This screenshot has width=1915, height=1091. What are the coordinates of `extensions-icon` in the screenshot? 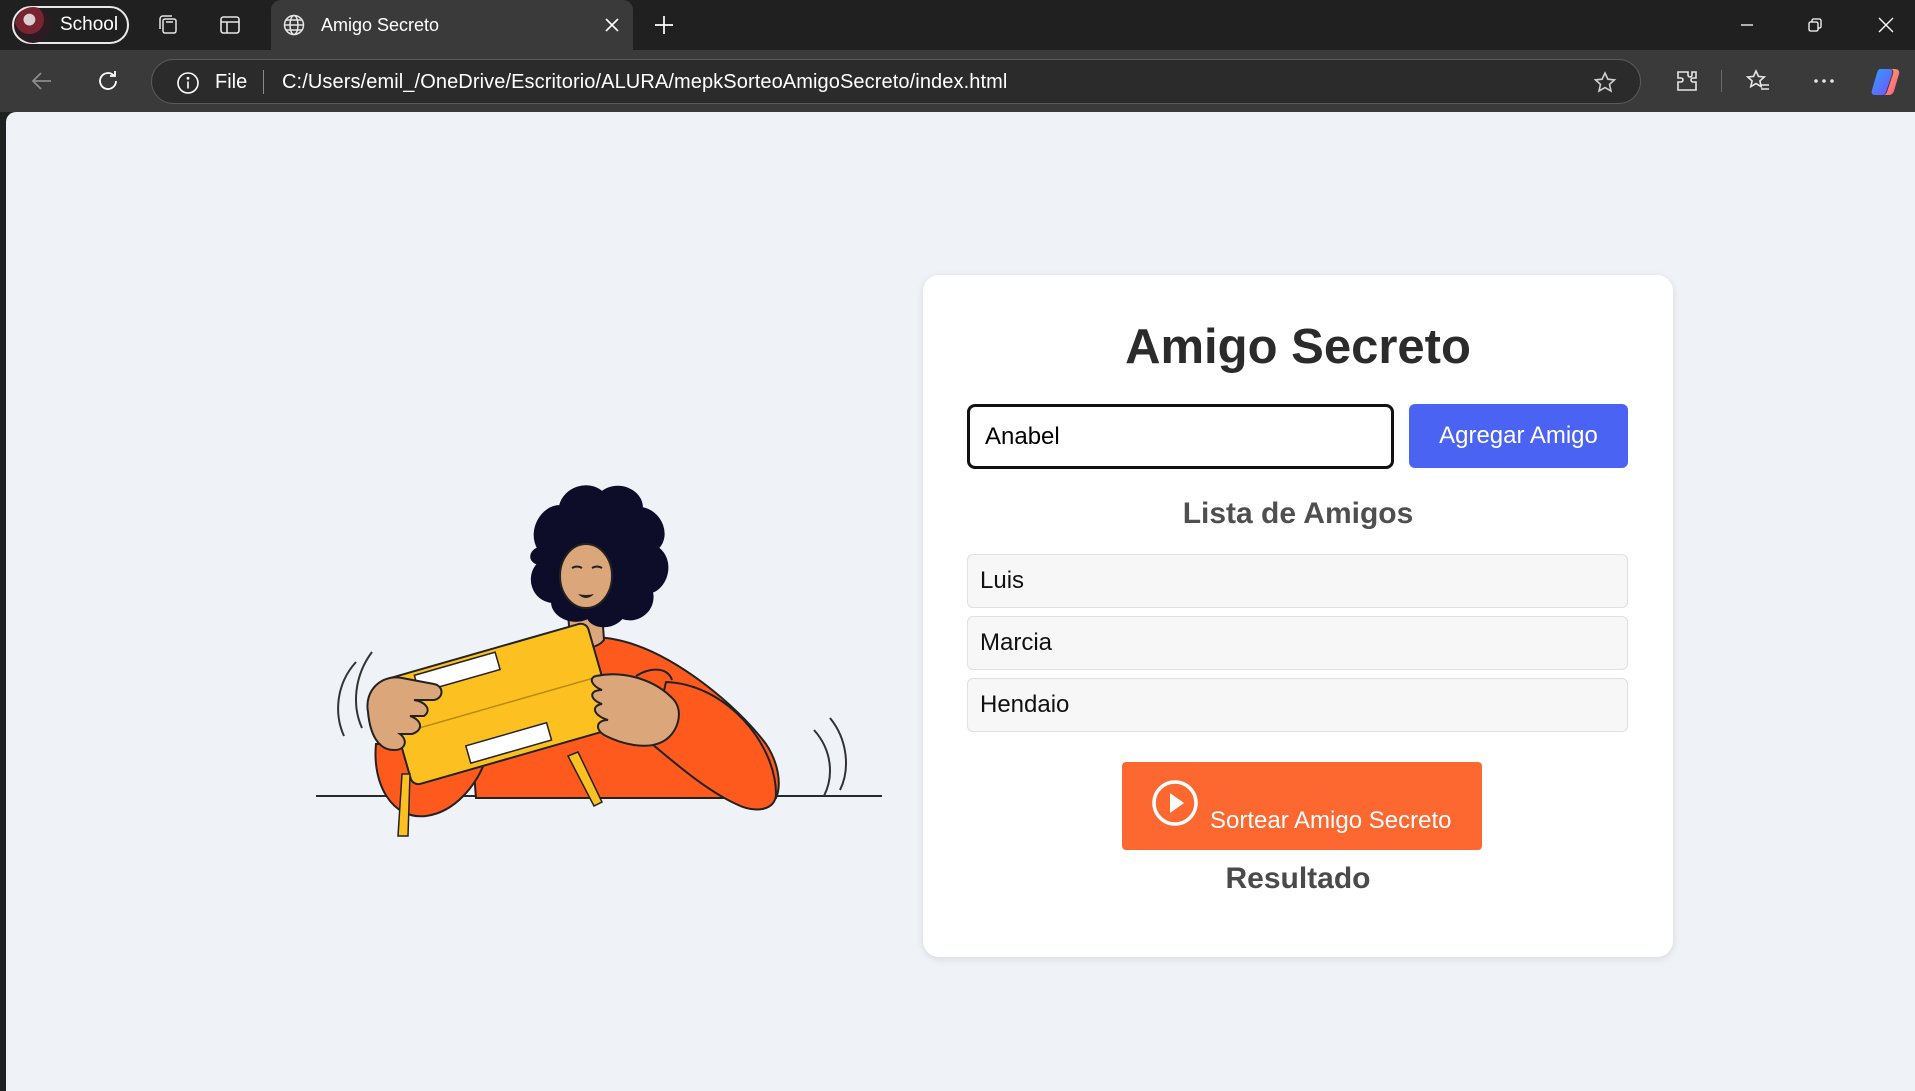 It's located at (1687, 81).